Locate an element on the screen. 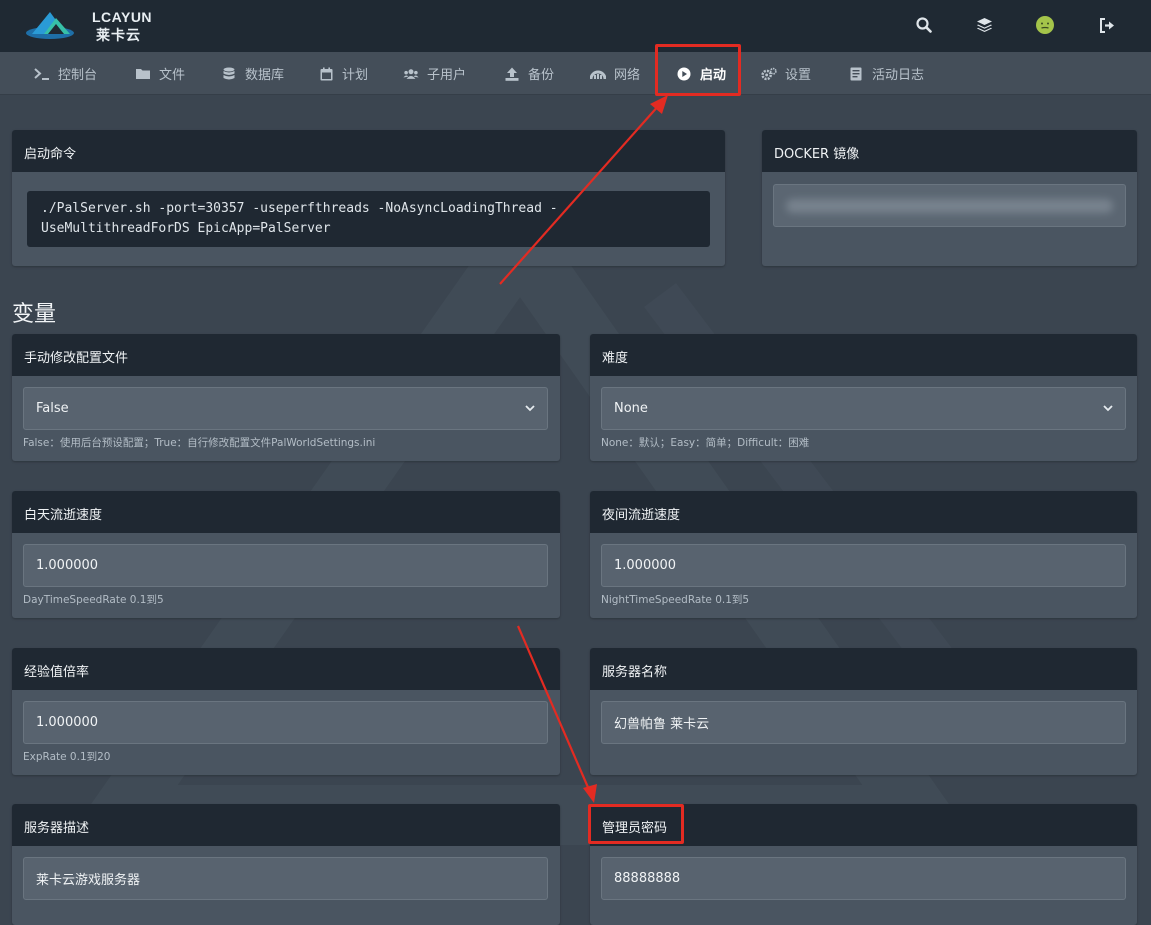  startup-command-title: 启动命令 is located at coordinates (368, 151).